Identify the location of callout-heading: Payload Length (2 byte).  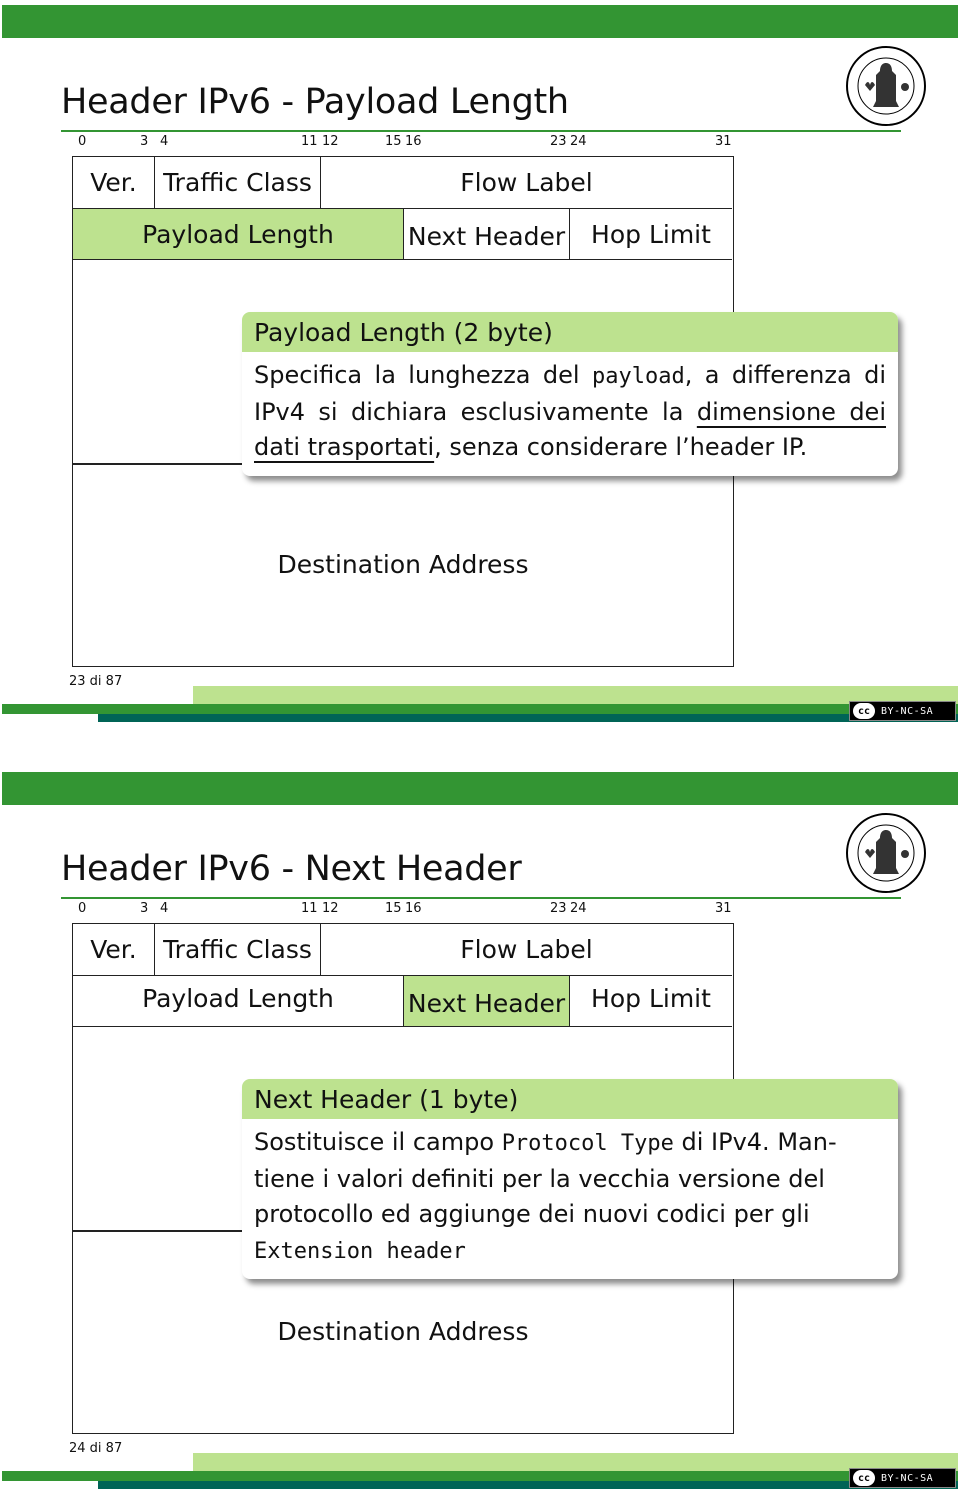
(570, 332).